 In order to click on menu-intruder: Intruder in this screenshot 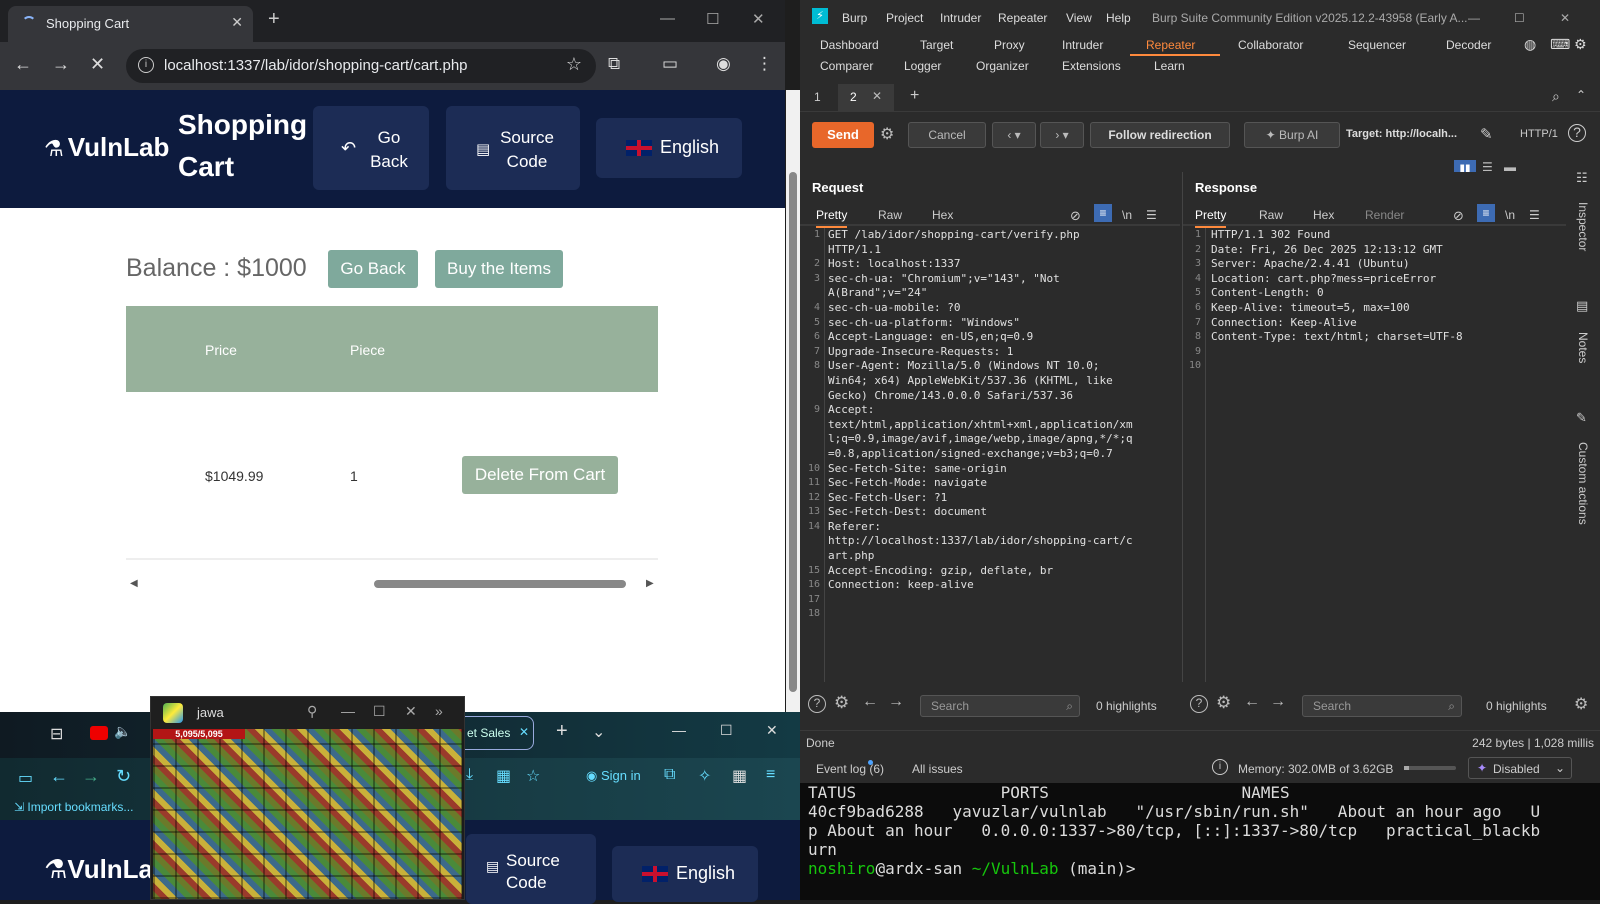, I will do `click(960, 18)`.